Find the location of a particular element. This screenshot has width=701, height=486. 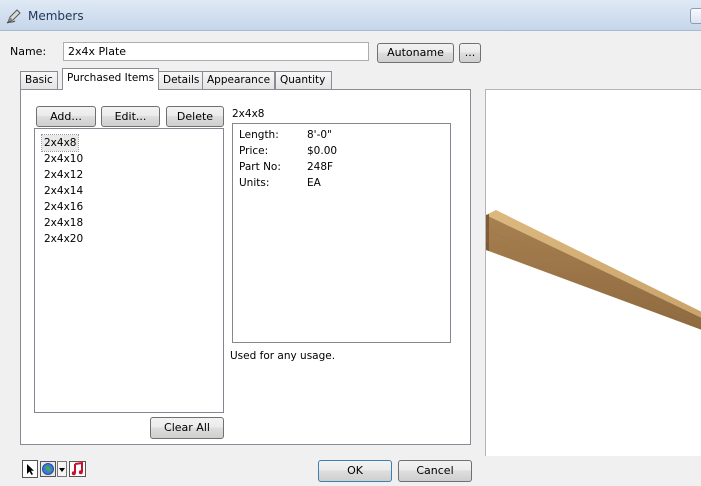

name-input is located at coordinates (216, 51).